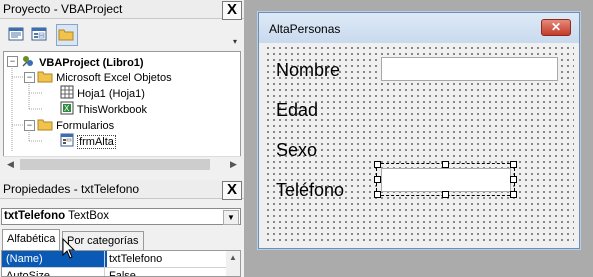 This screenshot has width=593, height=277. Describe the element at coordinates (233, 164) in the screenshot. I see `scroll-right-icon: ▶` at that location.